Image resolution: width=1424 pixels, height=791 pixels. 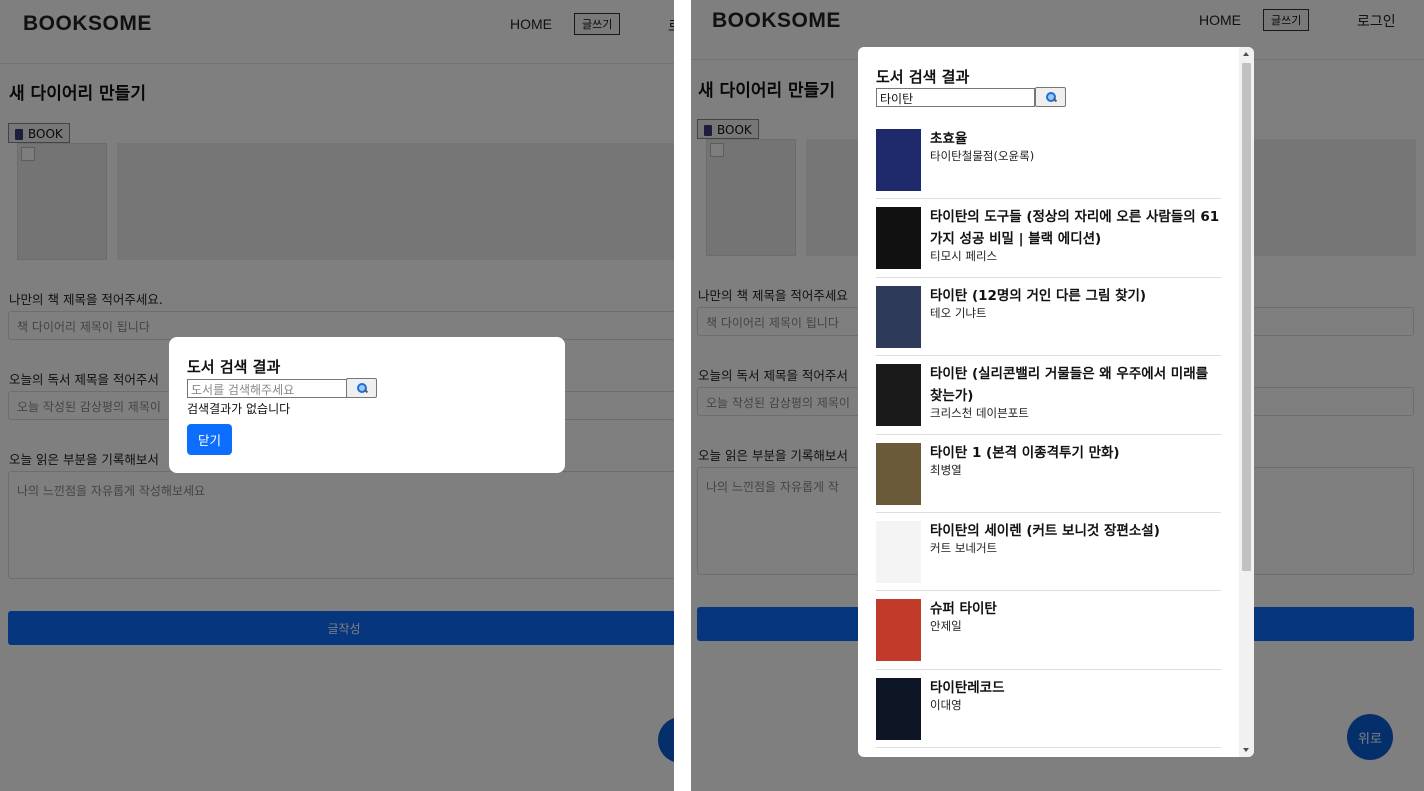 I want to click on book-author: 안제일, so click(x=946, y=626).